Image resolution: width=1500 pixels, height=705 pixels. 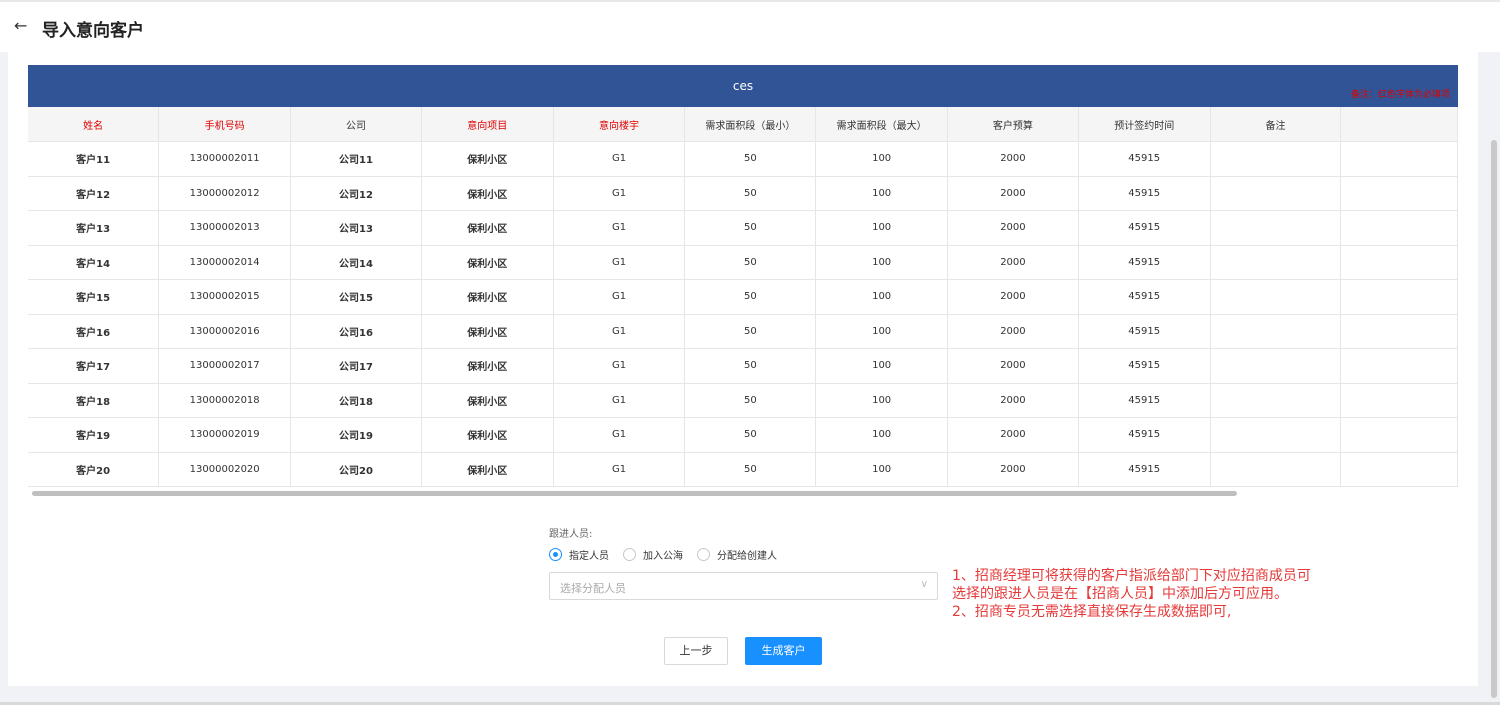 What do you see at coordinates (225, 124) in the screenshot?
I see `column-header: 手机号码` at bounding box center [225, 124].